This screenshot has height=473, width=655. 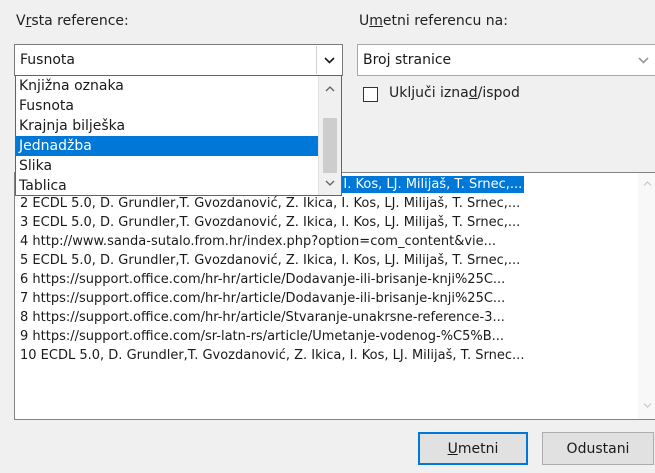 I want to click on include-label-accel: d, so click(x=473, y=93).